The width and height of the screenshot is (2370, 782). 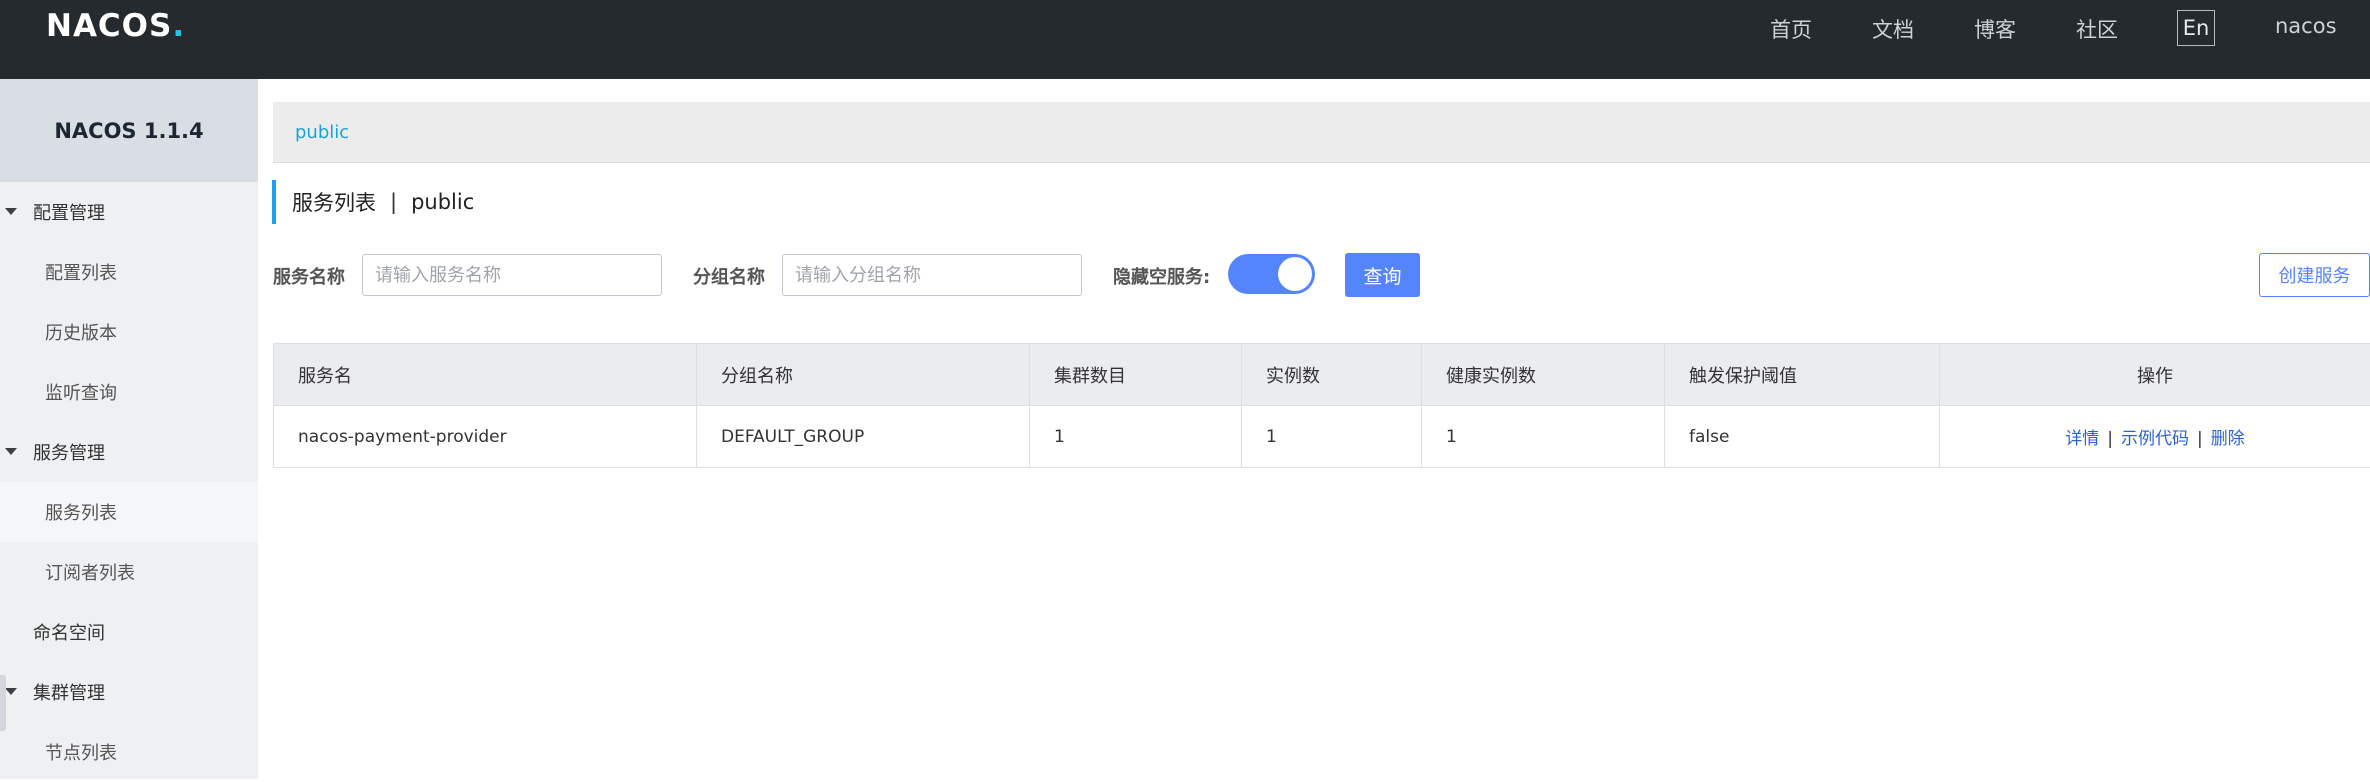 I want to click on sidebar-title: NACOS 1.1.4, so click(x=129, y=130).